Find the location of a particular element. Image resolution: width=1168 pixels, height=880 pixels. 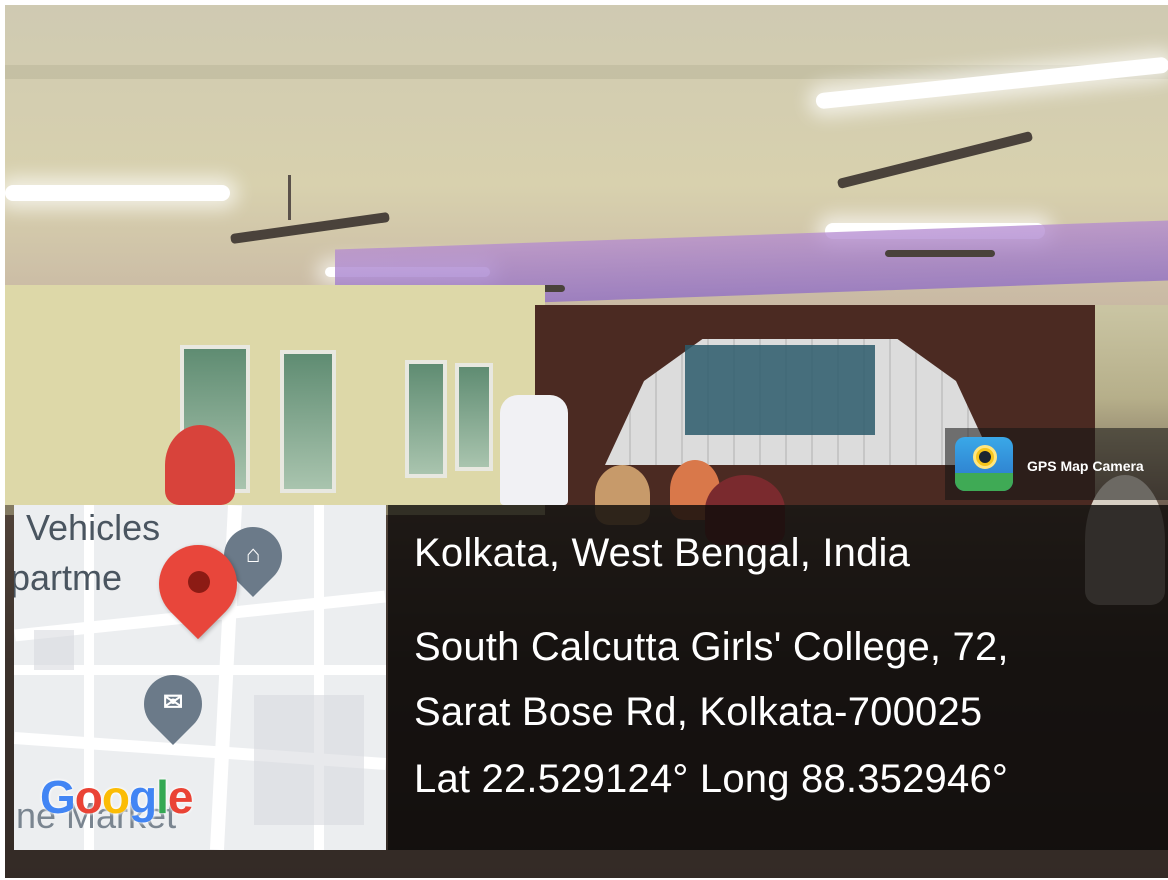

ceiling-fan is located at coordinates (940, 253).